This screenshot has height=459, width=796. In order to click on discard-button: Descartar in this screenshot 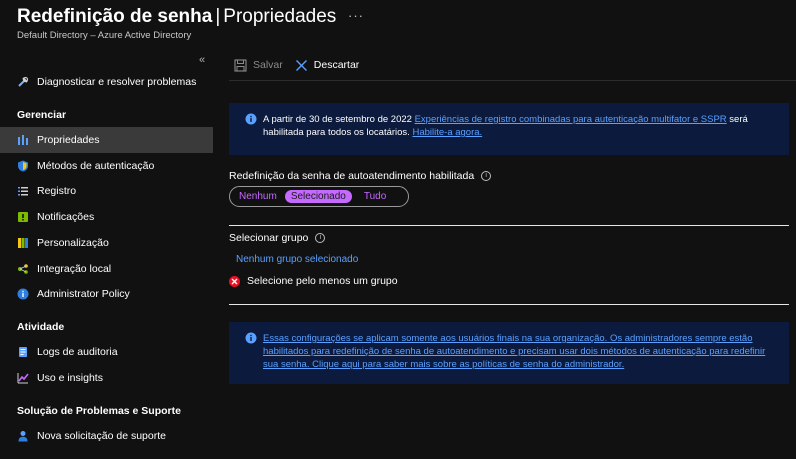, I will do `click(327, 65)`.